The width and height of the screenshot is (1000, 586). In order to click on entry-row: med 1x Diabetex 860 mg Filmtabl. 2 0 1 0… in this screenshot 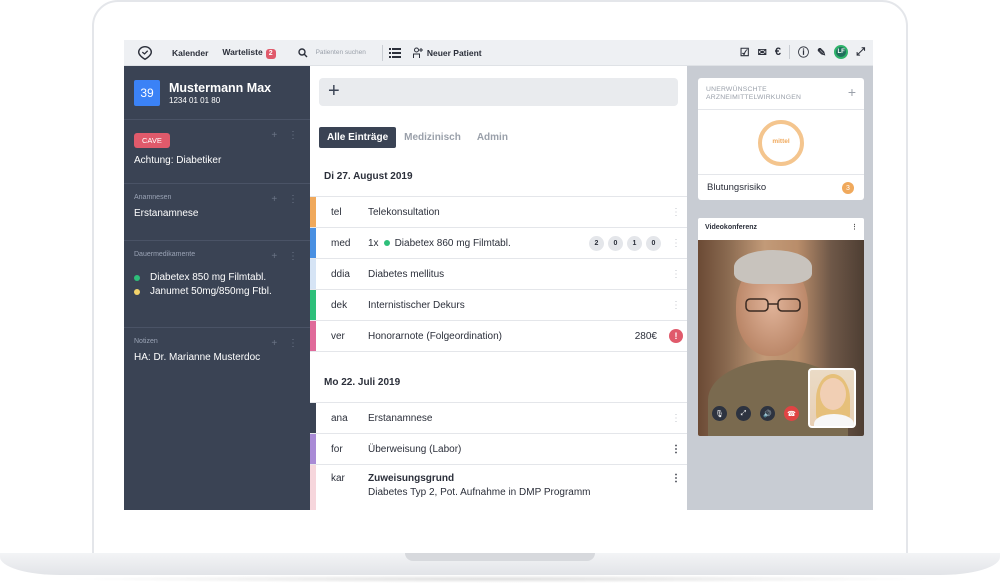, I will do `click(498, 243)`.